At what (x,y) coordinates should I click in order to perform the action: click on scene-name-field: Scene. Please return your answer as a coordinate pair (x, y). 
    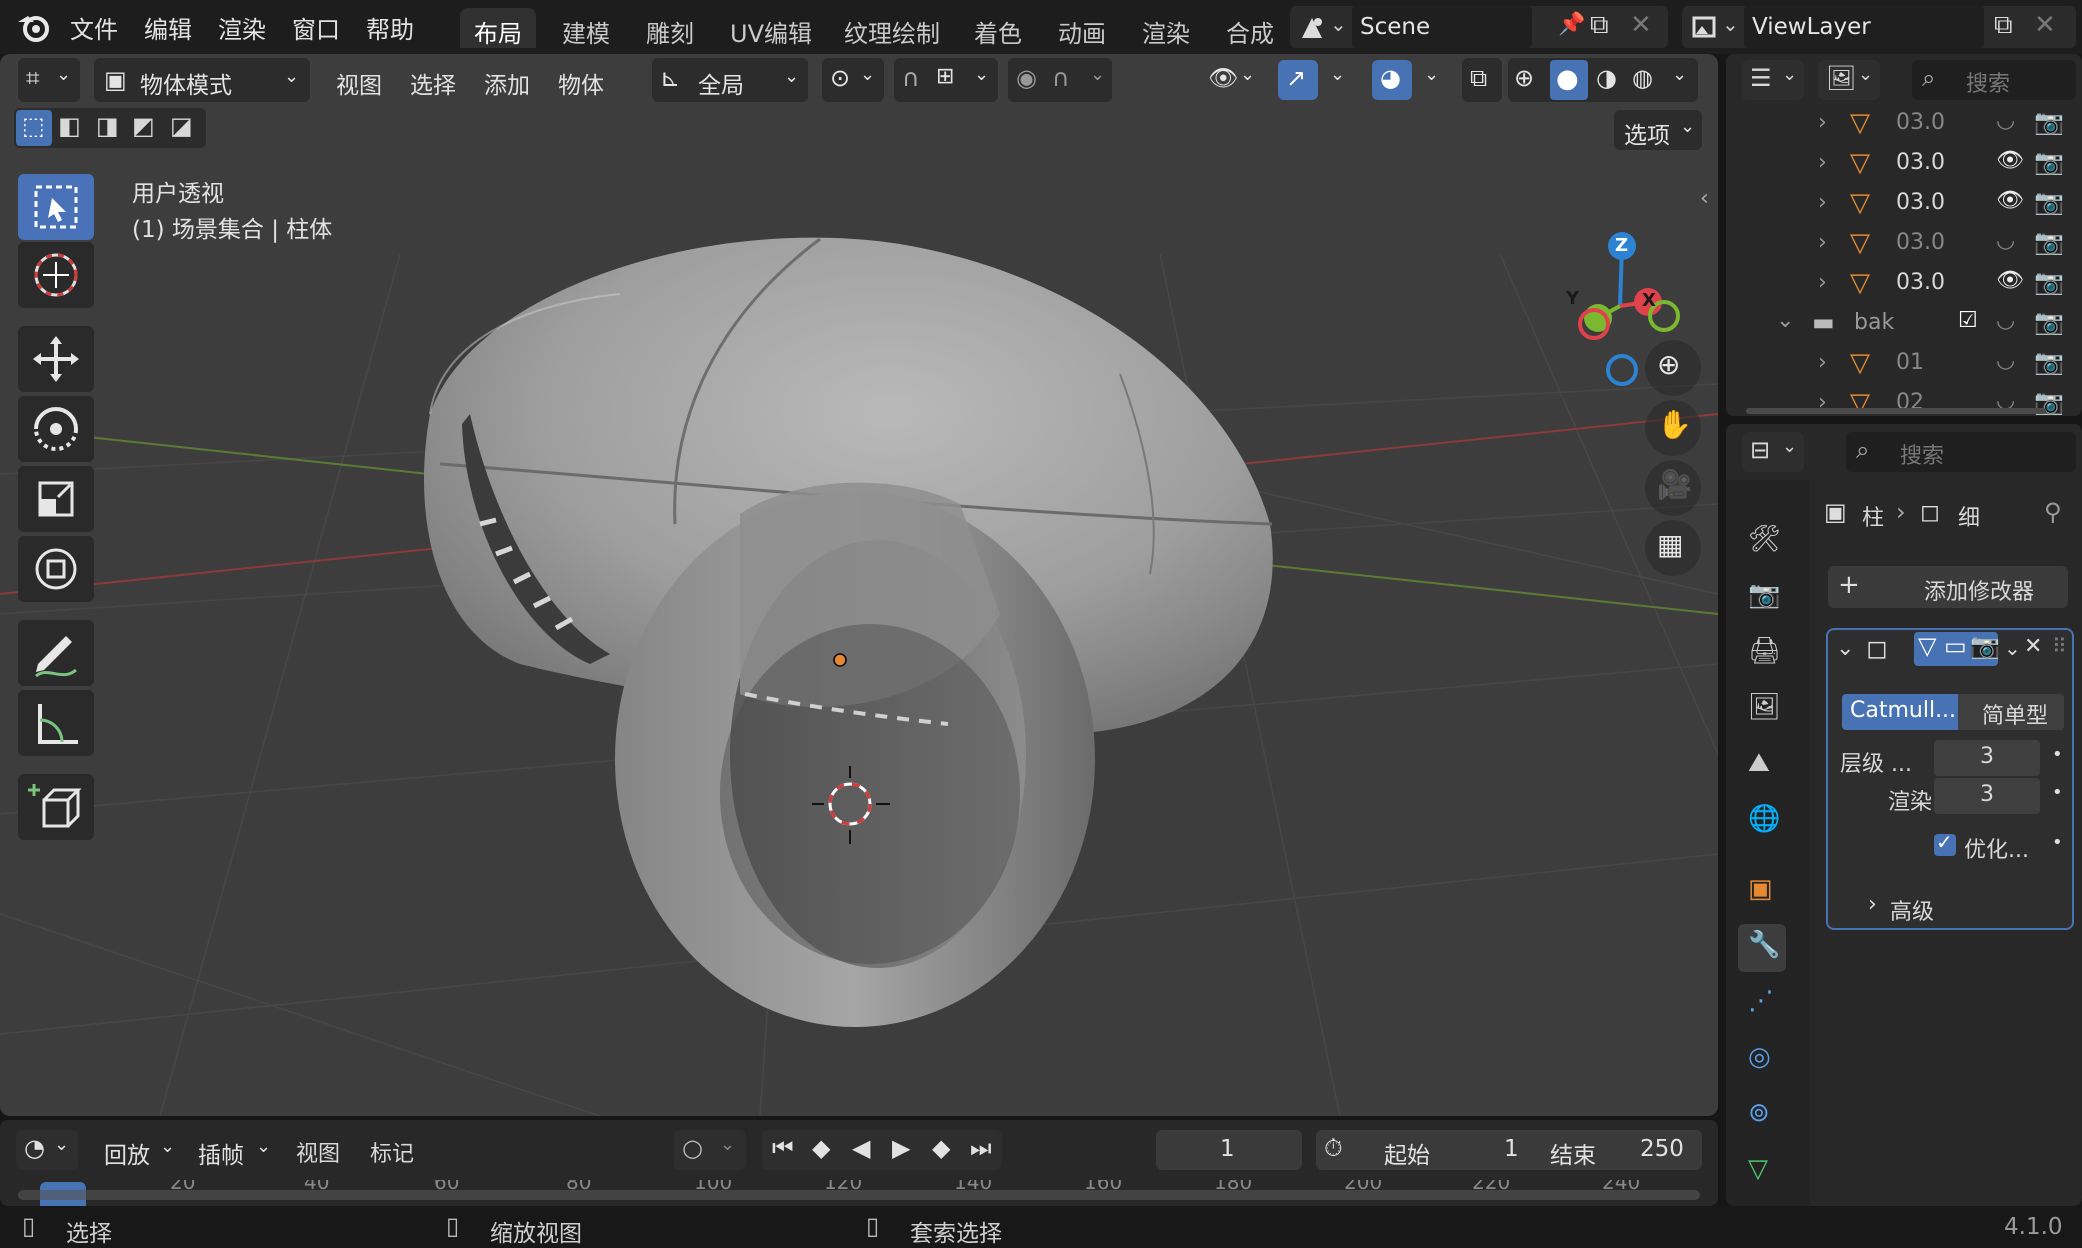
    Looking at the image, I should click on (1442, 27).